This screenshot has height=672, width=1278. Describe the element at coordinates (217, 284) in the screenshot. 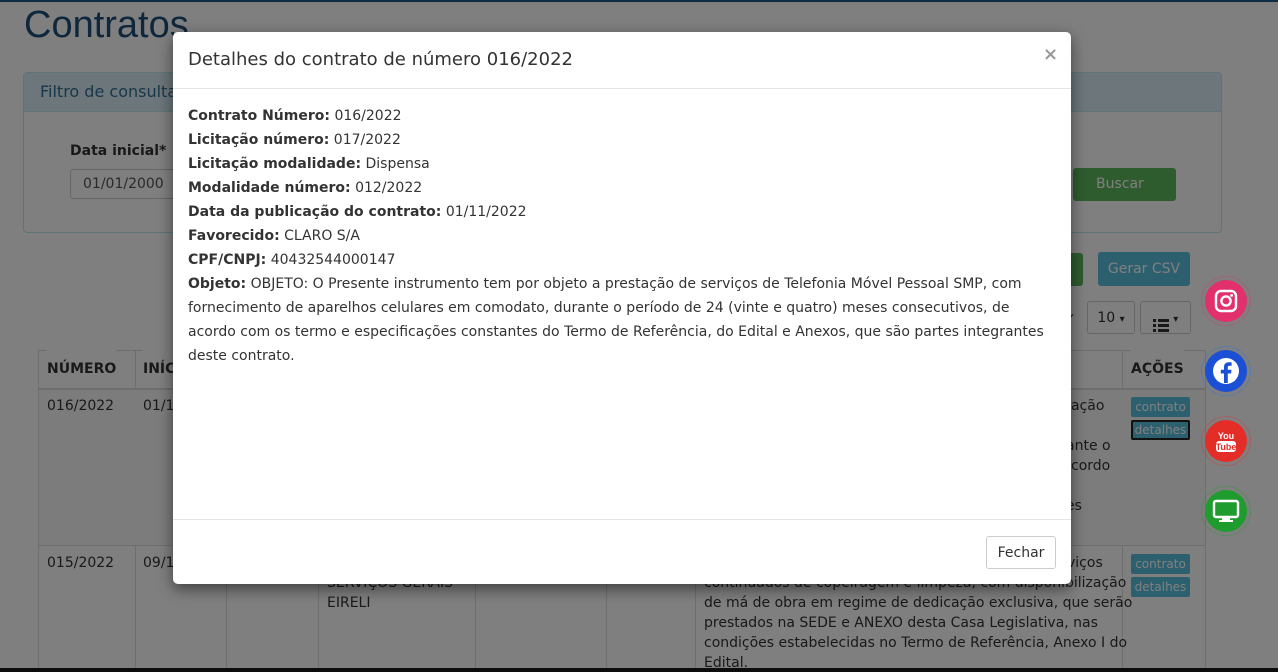

I see `field-label: Objeto:` at that location.